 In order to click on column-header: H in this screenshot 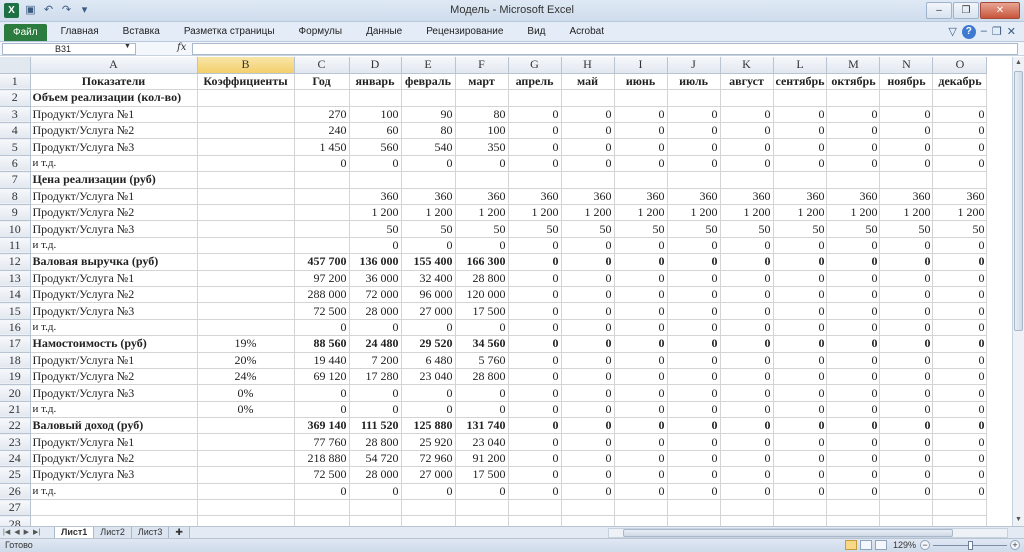, I will do `click(588, 65)`.